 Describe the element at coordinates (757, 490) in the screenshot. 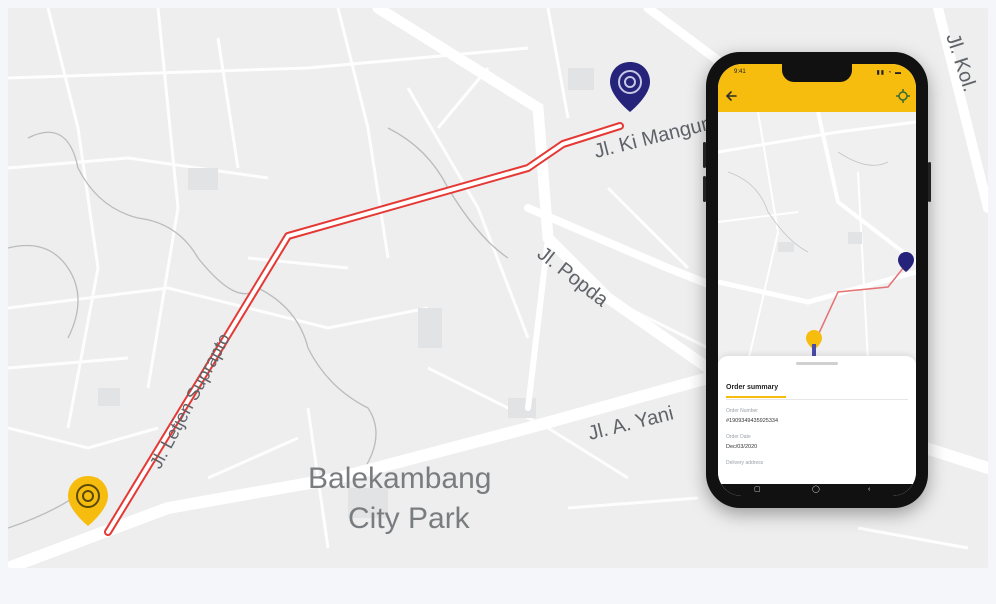

I see `recent-apps-button: ▢` at that location.